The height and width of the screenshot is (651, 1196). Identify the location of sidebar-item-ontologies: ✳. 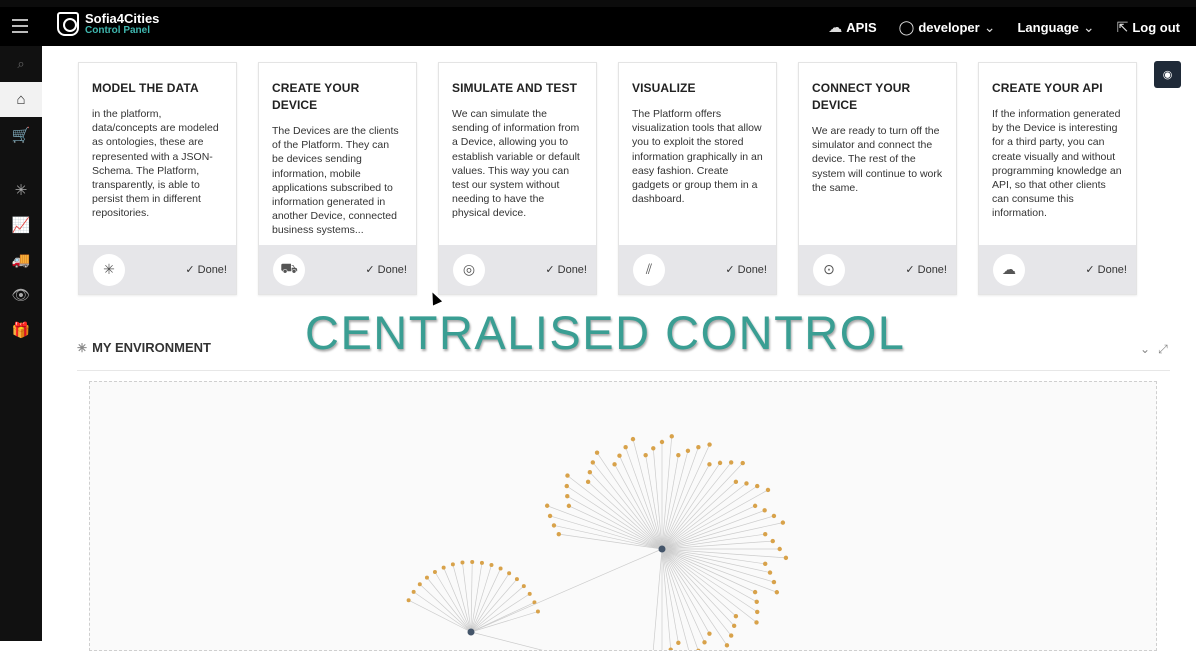
(21, 189).